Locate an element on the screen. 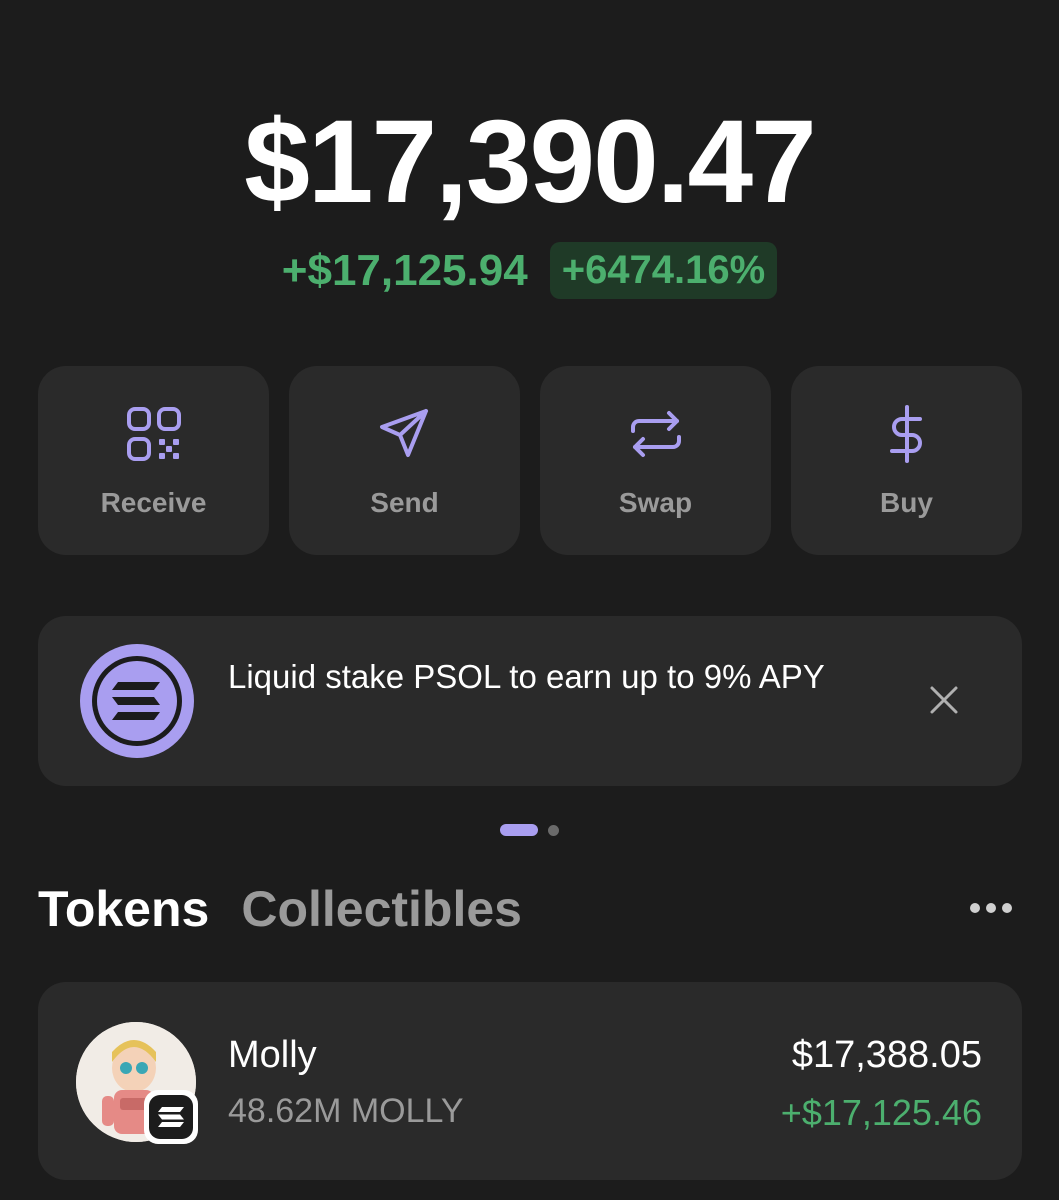  close-icon is located at coordinates (944, 700).